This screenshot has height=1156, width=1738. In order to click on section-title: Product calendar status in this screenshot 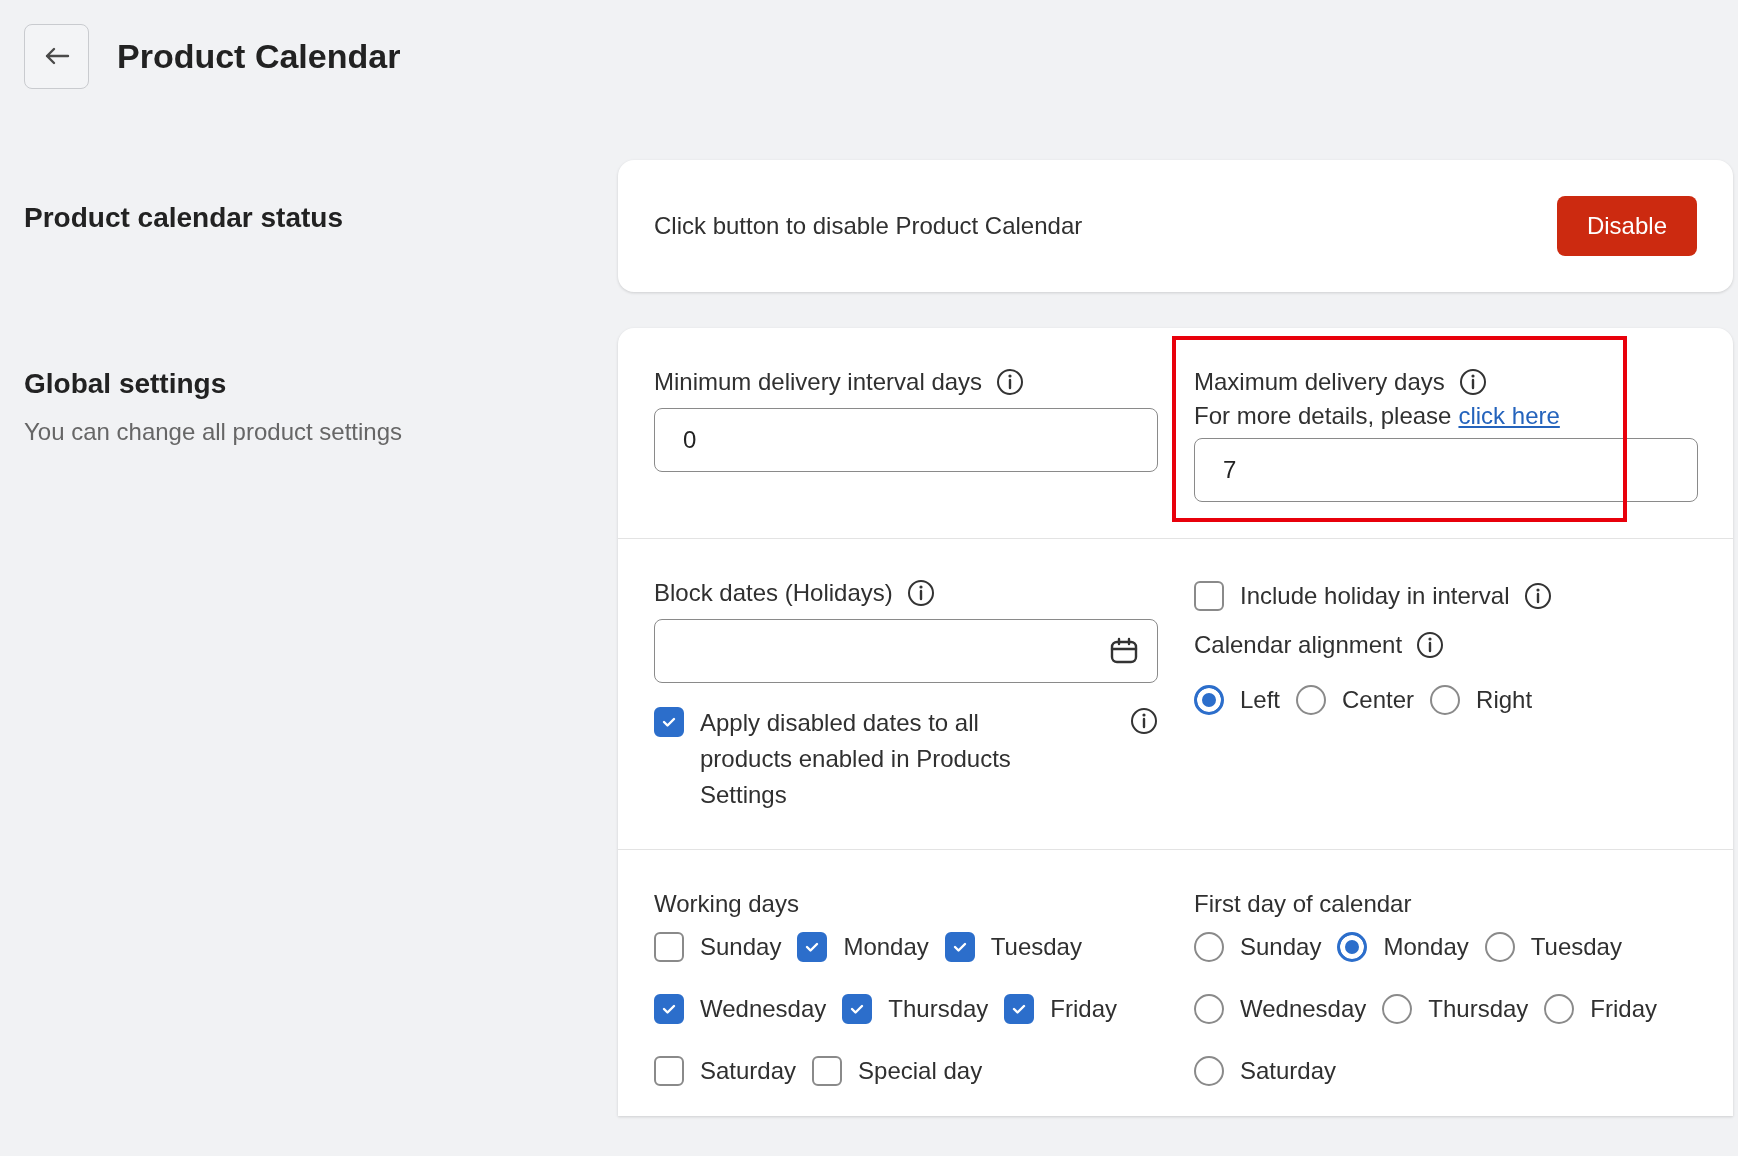, I will do `click(184, 218)`.